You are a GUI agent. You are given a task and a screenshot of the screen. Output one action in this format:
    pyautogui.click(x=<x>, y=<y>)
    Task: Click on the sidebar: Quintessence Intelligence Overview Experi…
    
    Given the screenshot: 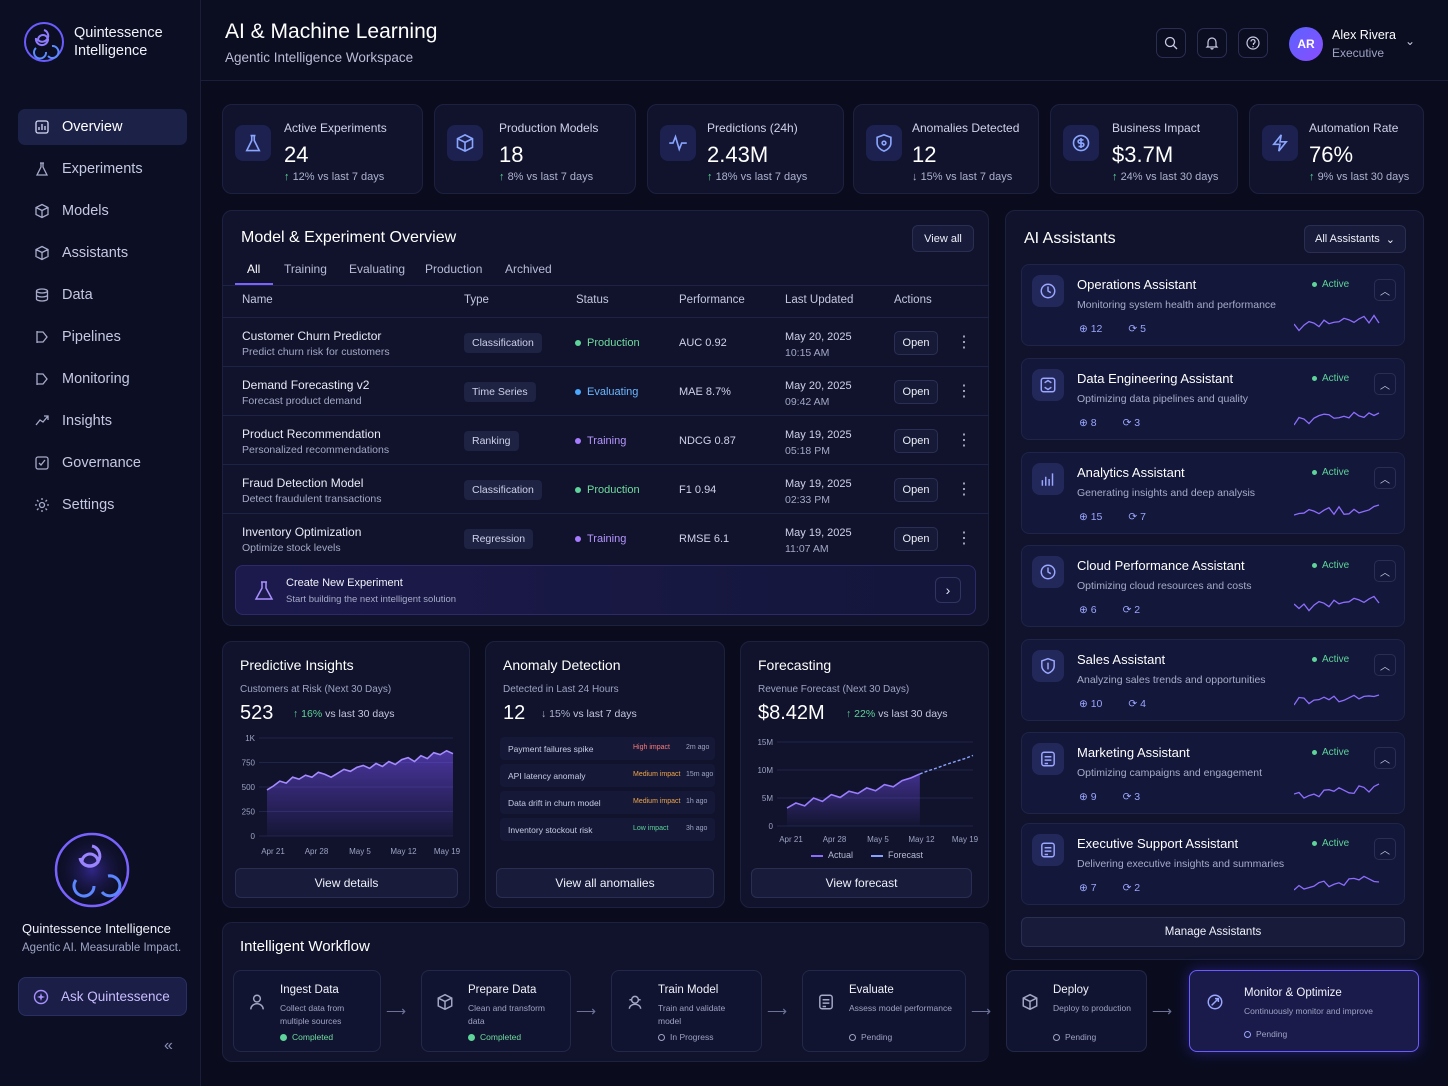 What is the action you would take?
    pyautogui.click(x=100, y=543)
    